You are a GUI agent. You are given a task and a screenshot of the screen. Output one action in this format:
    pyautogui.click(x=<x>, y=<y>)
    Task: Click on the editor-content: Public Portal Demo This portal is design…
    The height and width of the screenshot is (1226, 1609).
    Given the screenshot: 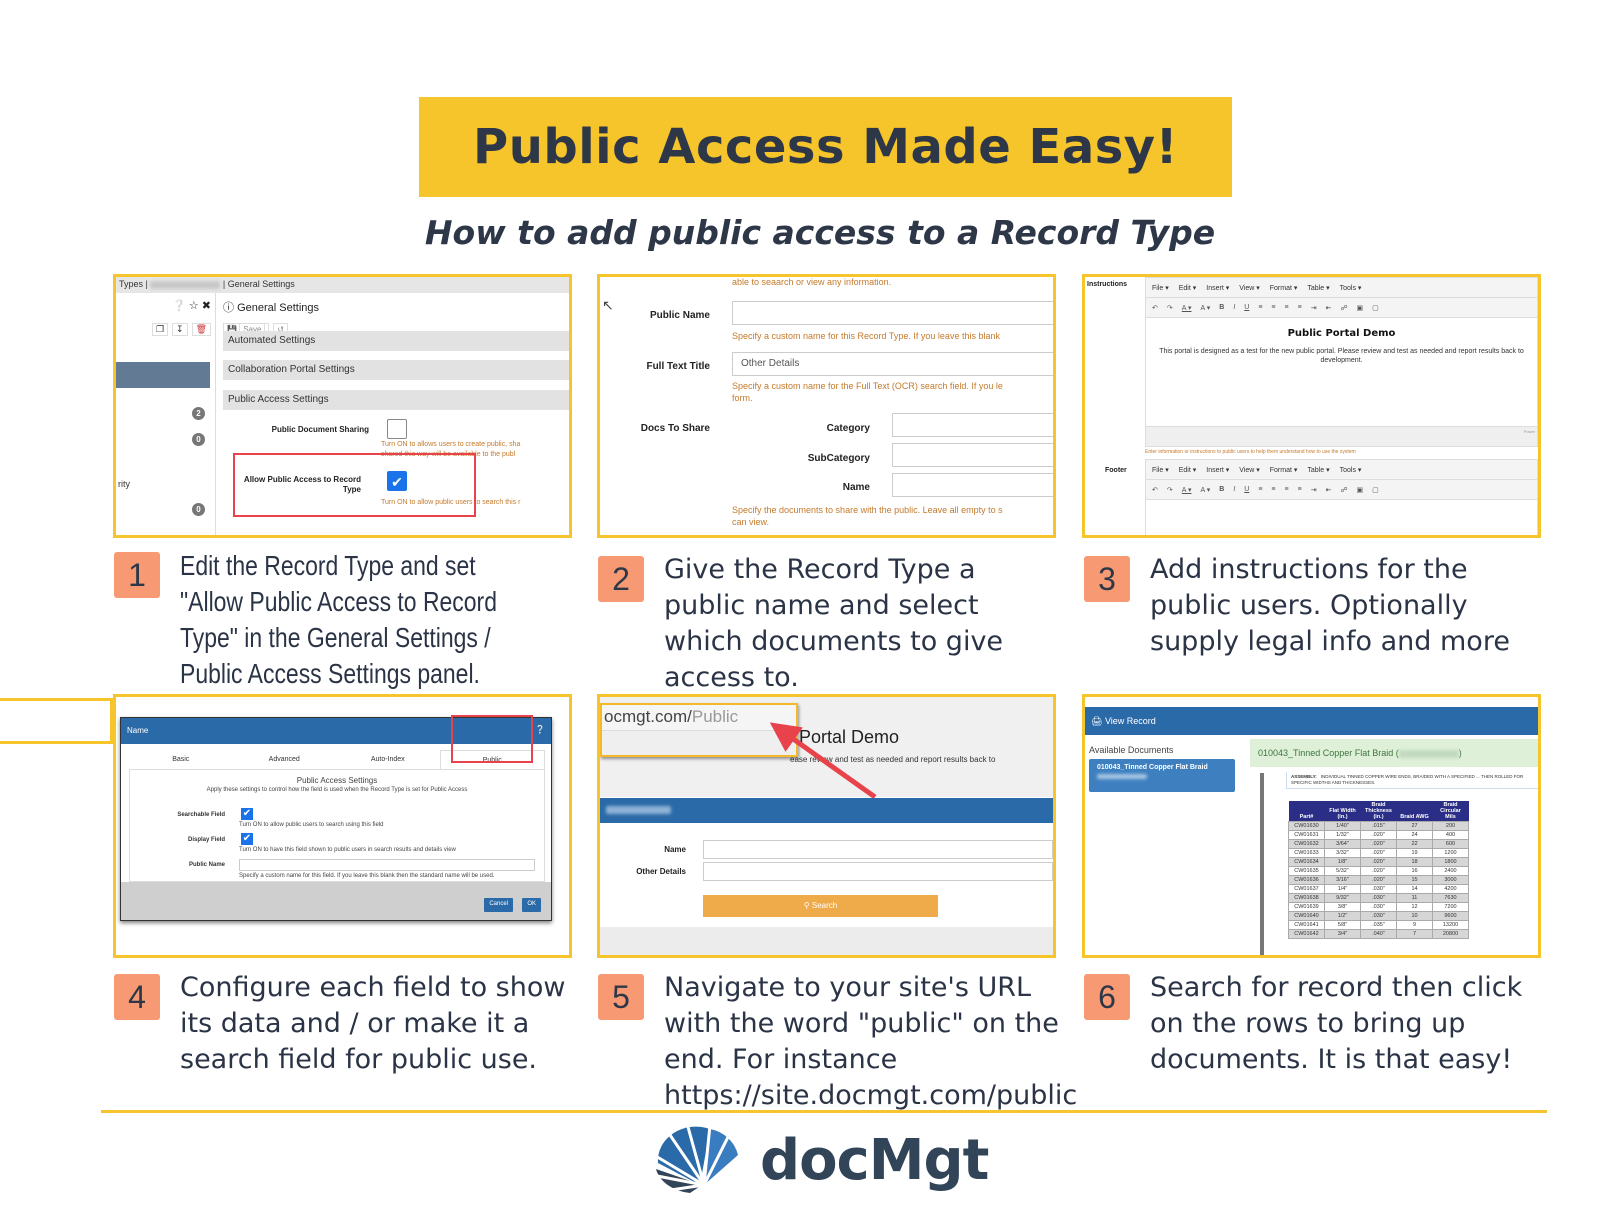 What is the action you would take?
    pyautogui.click(x=1341, y=341)
    